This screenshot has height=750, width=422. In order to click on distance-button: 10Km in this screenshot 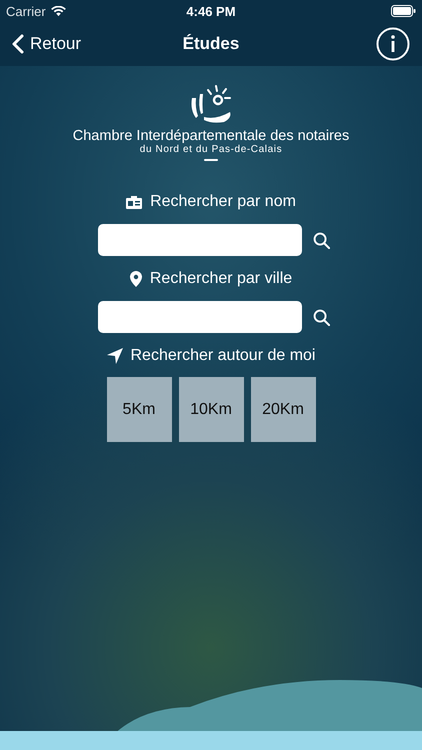, I will do `click(211, 409)`.